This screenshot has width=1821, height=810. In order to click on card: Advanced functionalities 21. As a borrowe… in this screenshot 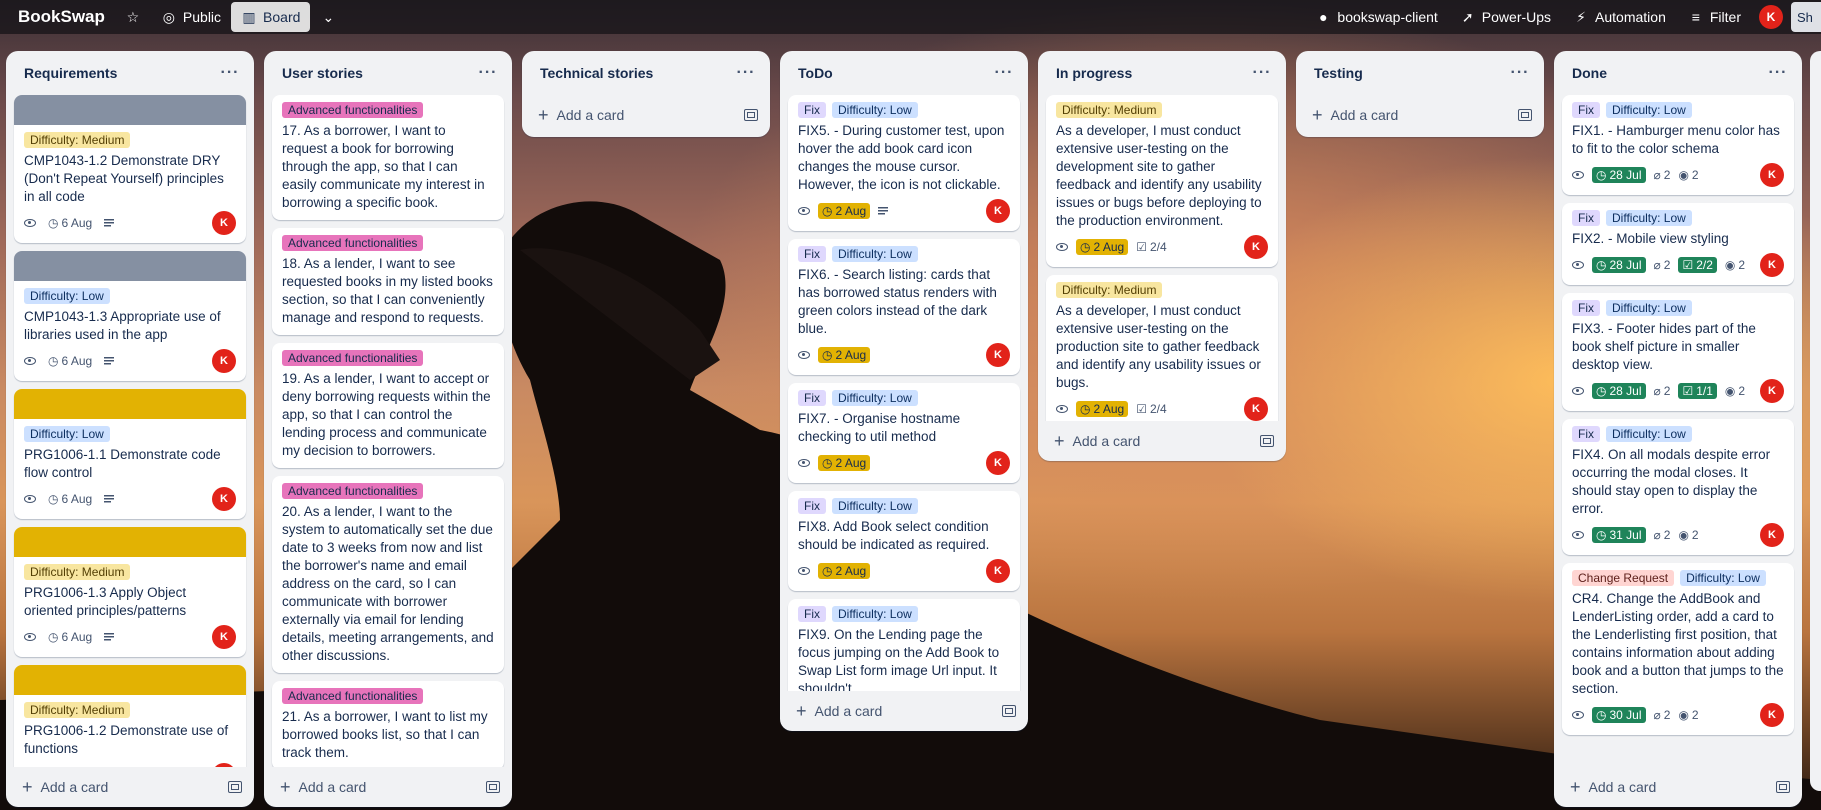, I will do `click(388, 724)`.